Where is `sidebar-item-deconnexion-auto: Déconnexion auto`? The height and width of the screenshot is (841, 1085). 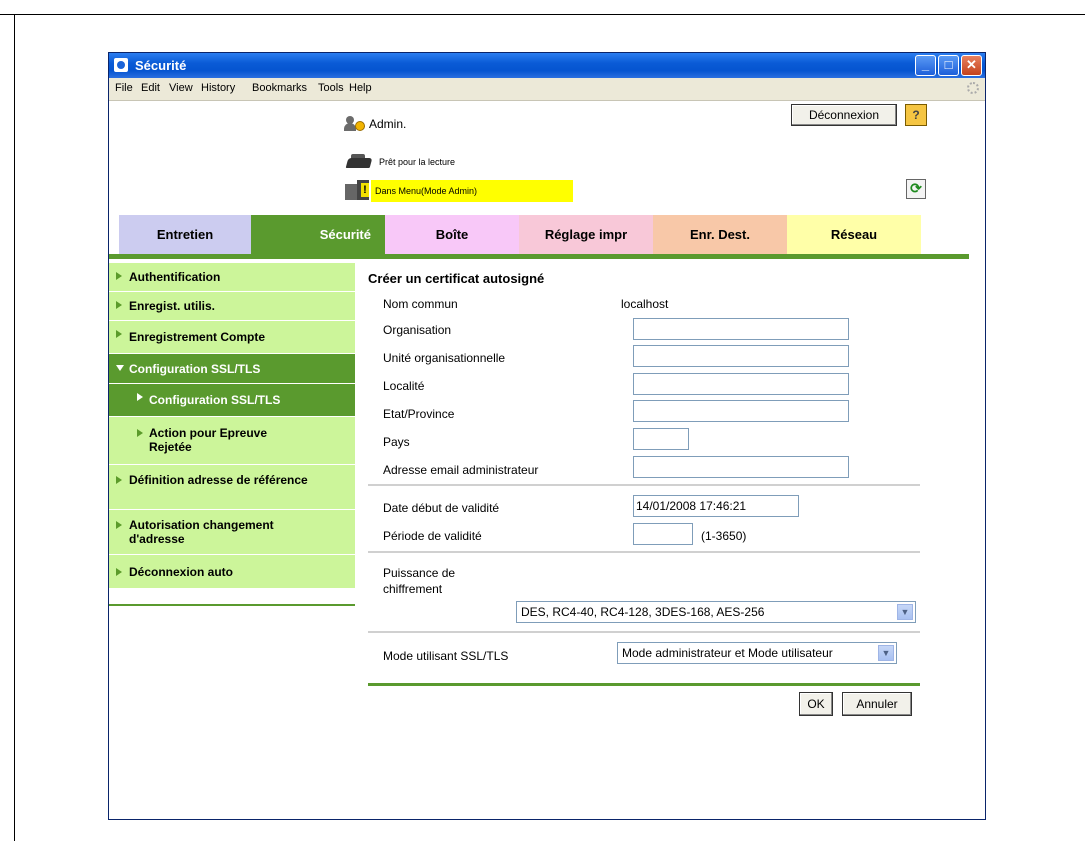 sidebar-item-deconnexion-auto: Déconnexion auto is located at coordinates (232, 572).